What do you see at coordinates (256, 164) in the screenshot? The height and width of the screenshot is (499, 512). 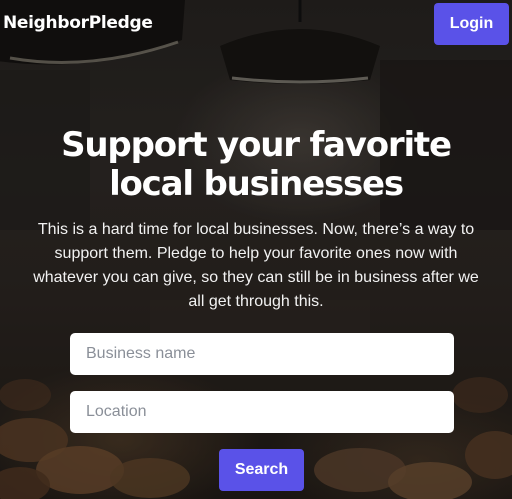 I see `hero-headline: Support your favorite local businesses` at bounding box center [256, 164].